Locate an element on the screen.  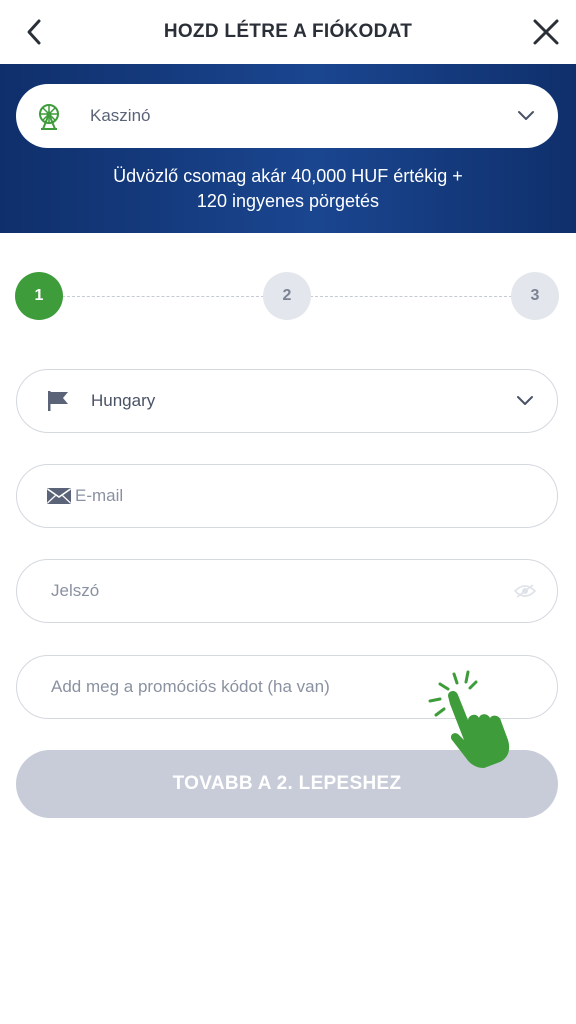
close-icon is located at coordinates (546, 32).